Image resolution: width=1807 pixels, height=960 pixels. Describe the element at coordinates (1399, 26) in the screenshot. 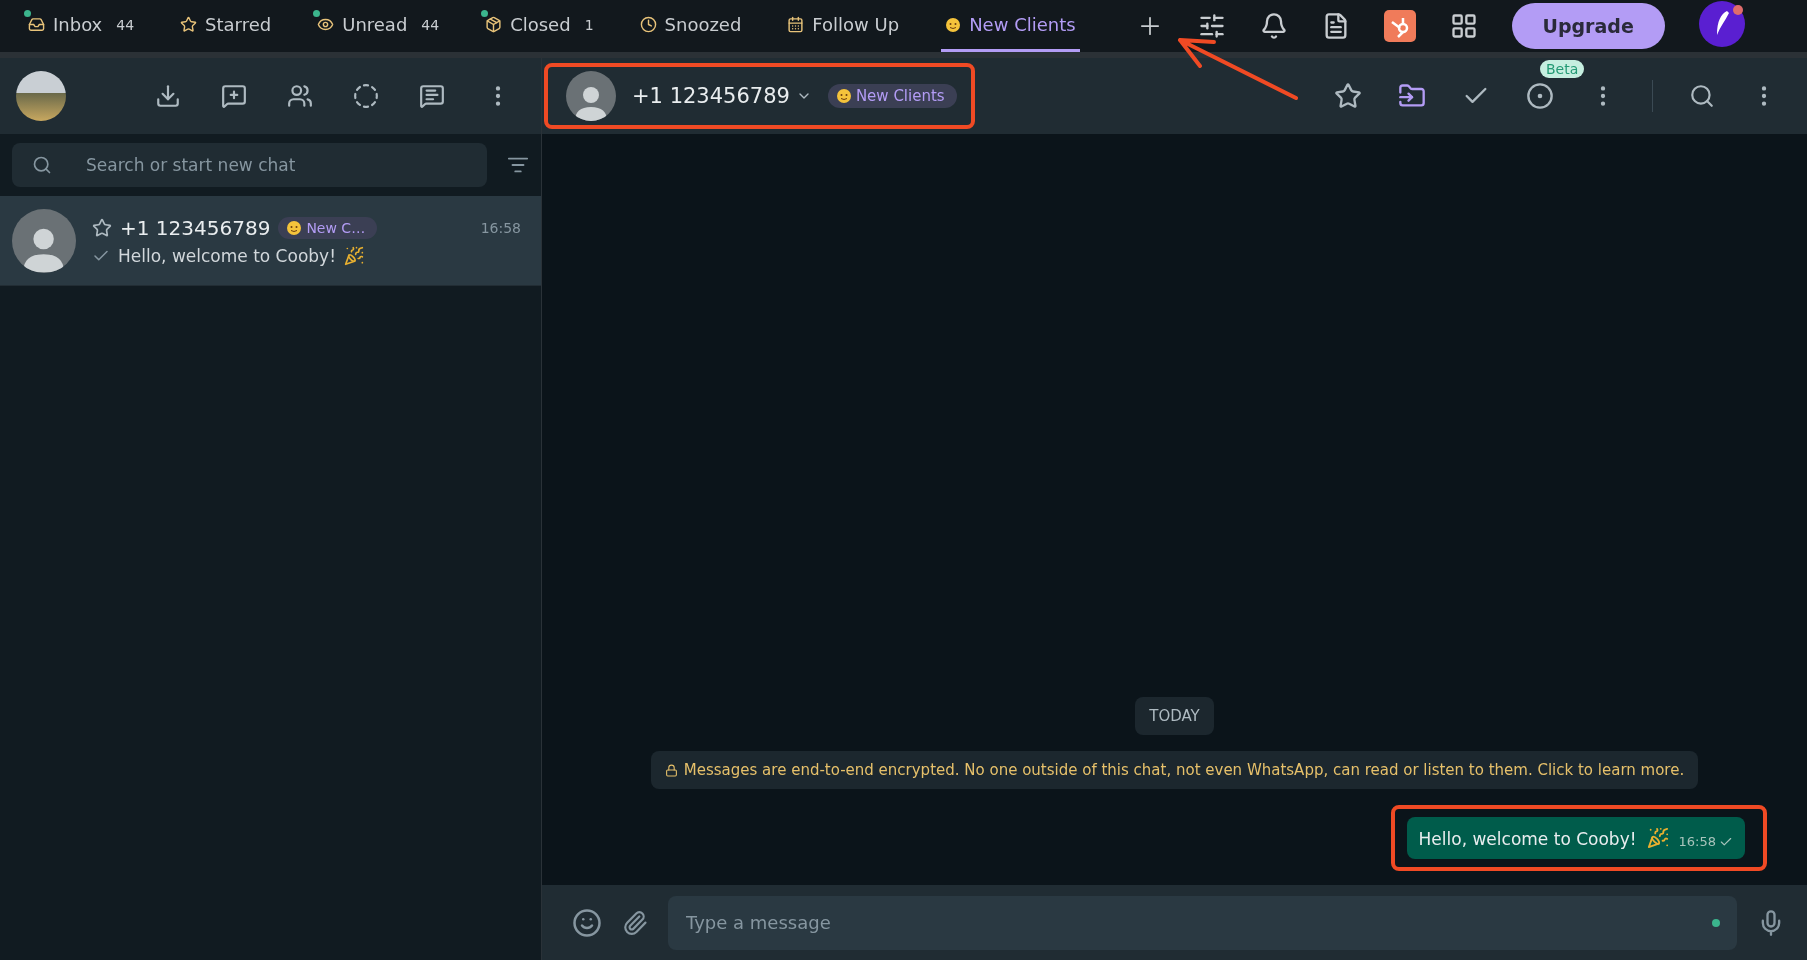

I see `hub-logo-icon` at that location.